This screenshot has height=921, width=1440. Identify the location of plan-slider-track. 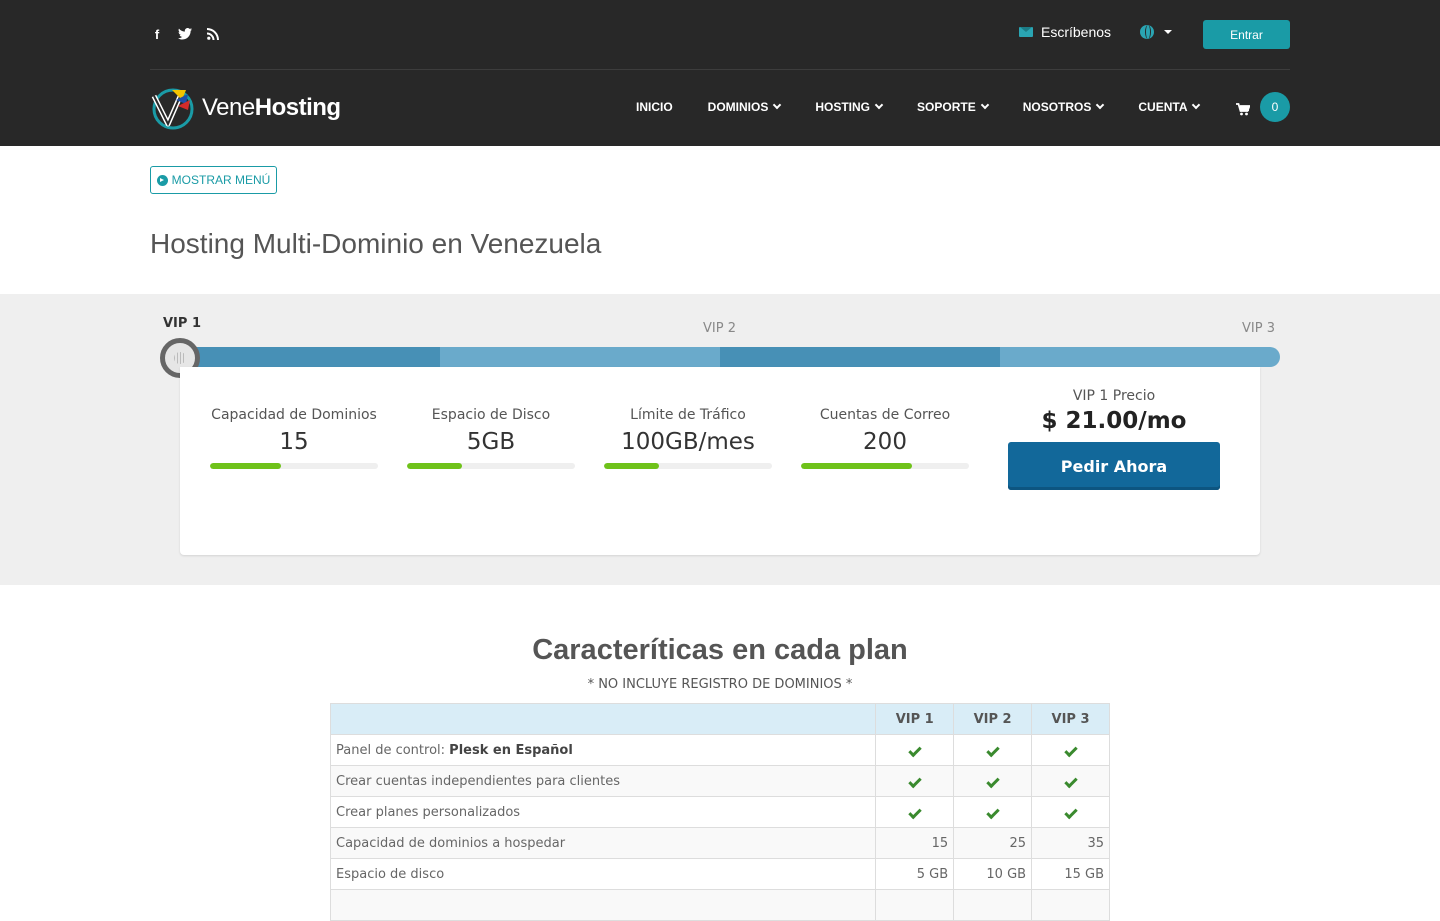
(730, 357).